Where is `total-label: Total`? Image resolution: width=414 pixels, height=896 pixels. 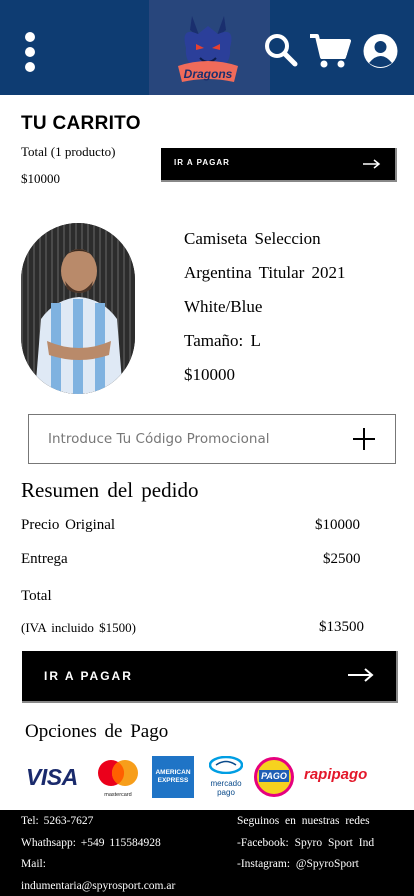
total-label: Total is located at coordinates (36, 596).